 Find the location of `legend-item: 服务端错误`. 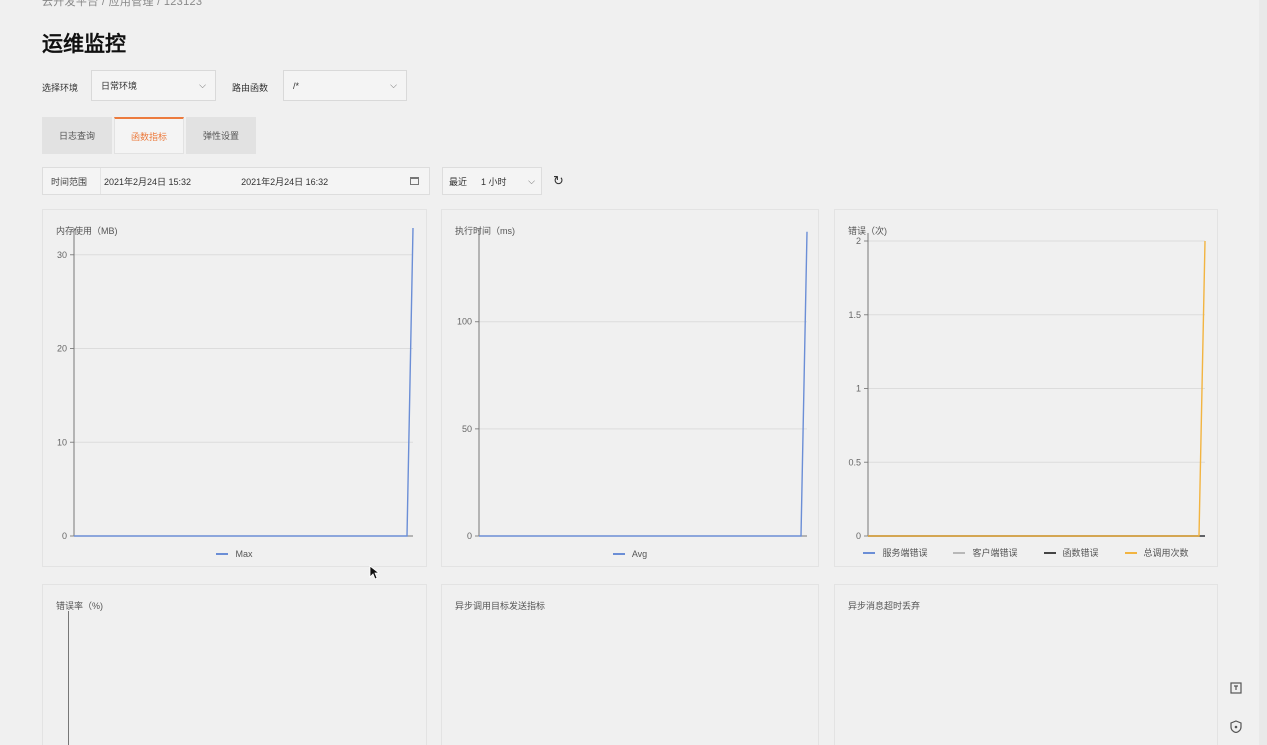

legend-item: 服务端错误 is located at coordinates (895, 552).